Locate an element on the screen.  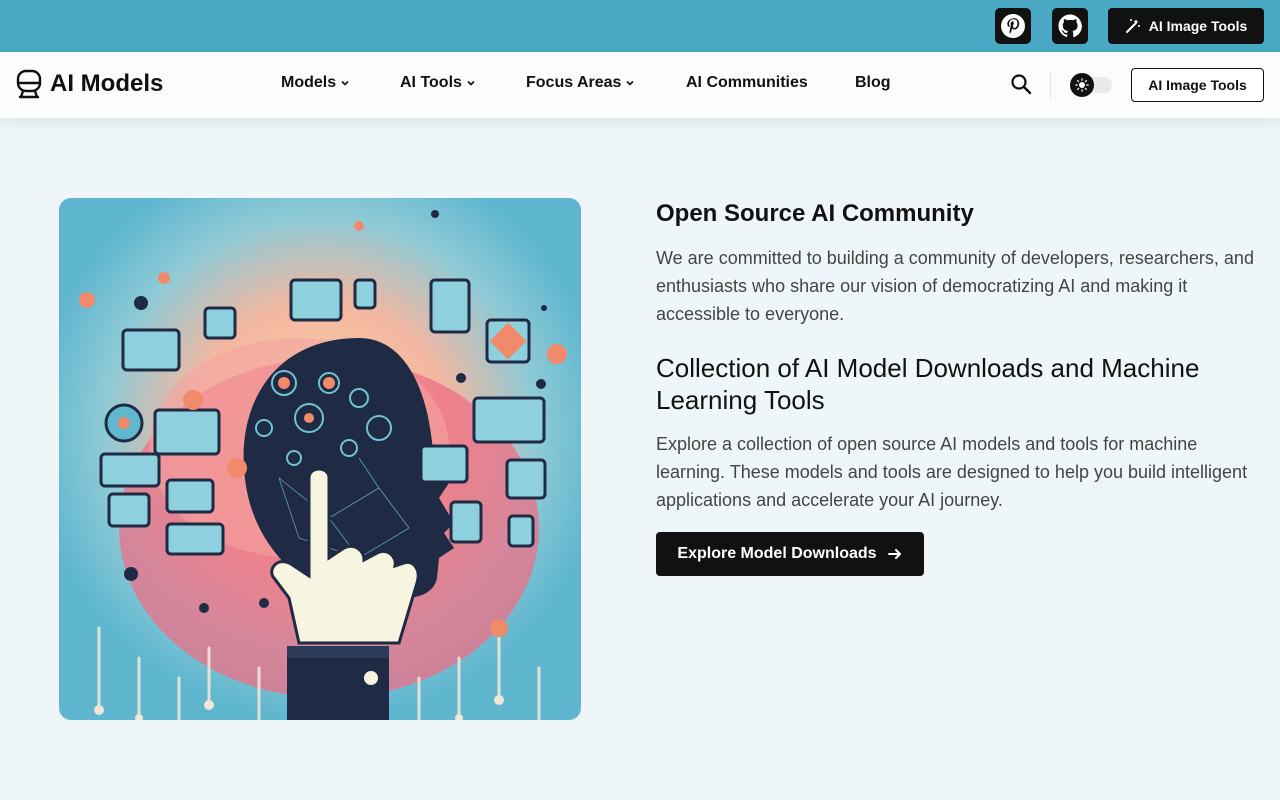
nav-item-label: Blog is located at coordinates (873, 82).